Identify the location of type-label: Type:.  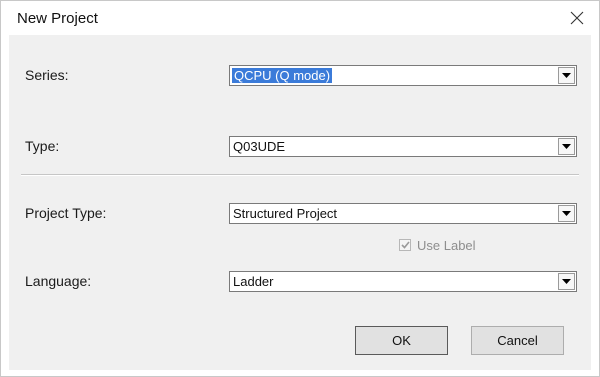
(42, 146).